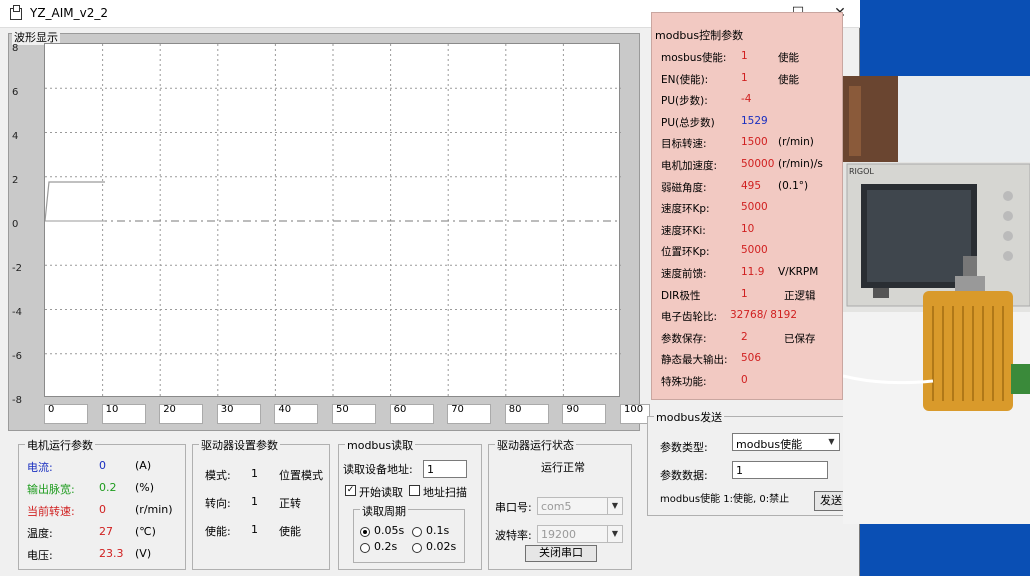  I want to click on motor-param-label: 当前转速:, so click(51, 511).